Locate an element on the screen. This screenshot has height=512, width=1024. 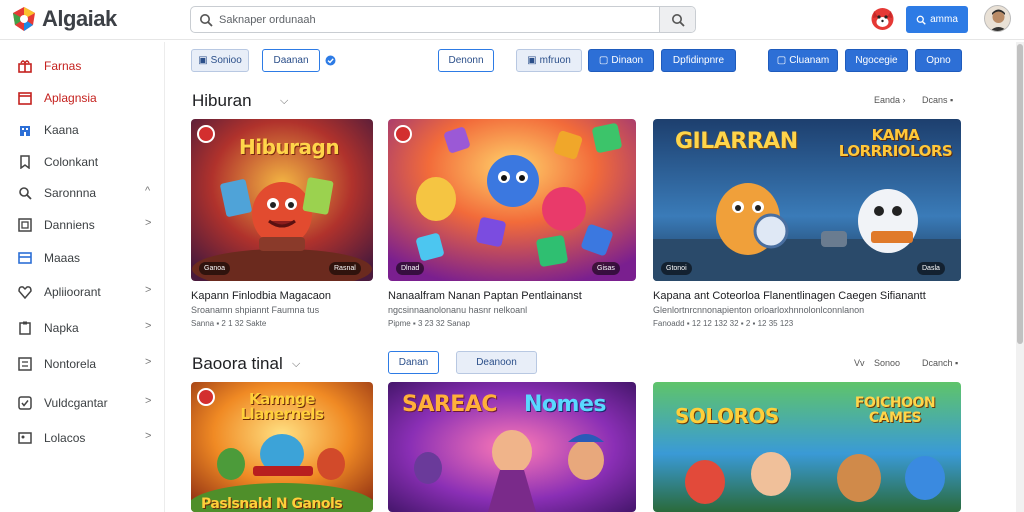
sidebar-item-12: Lolacos > is located at coordinates (82, 438).